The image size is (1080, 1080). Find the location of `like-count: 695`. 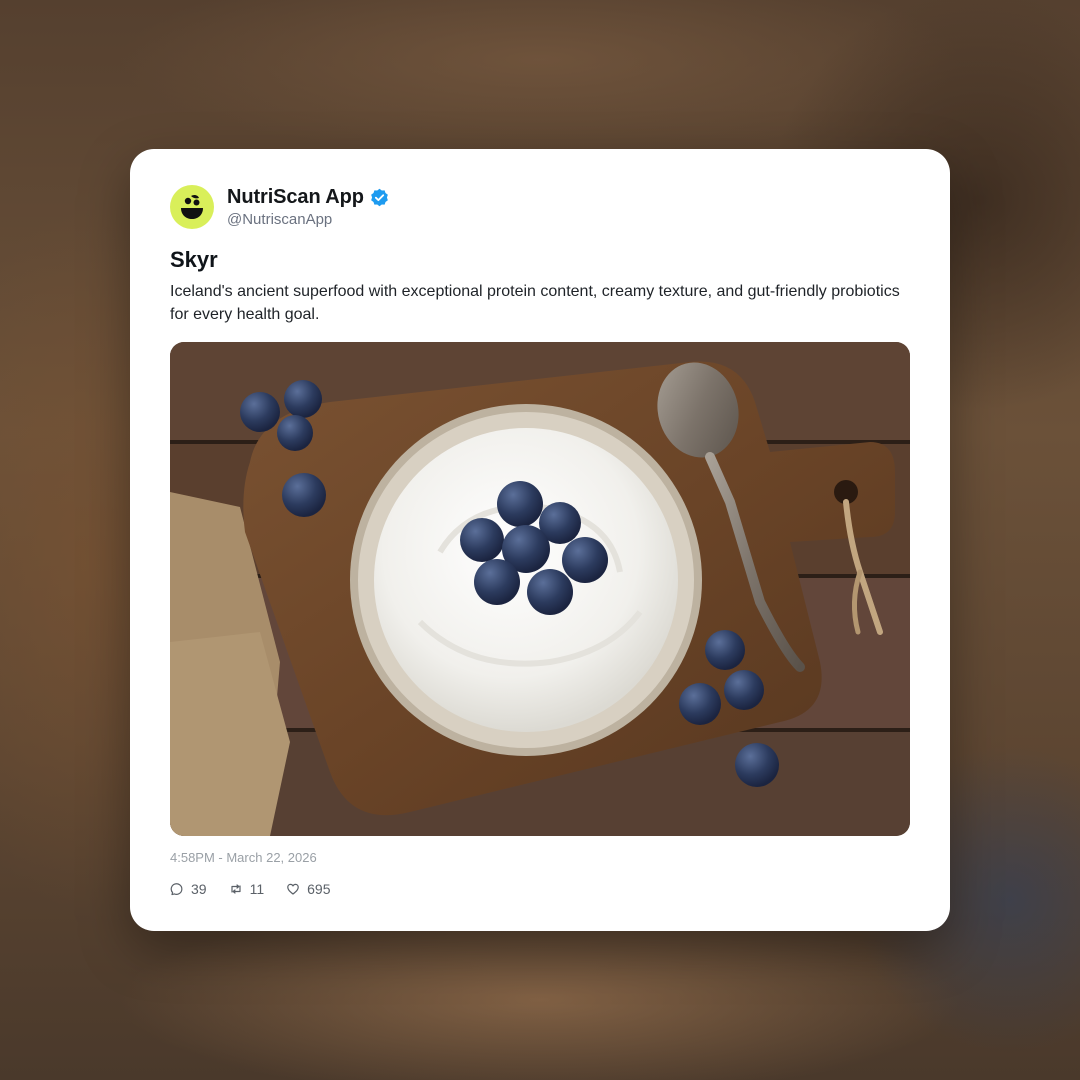

like-count: 695 is located at coordinates (319, 889).